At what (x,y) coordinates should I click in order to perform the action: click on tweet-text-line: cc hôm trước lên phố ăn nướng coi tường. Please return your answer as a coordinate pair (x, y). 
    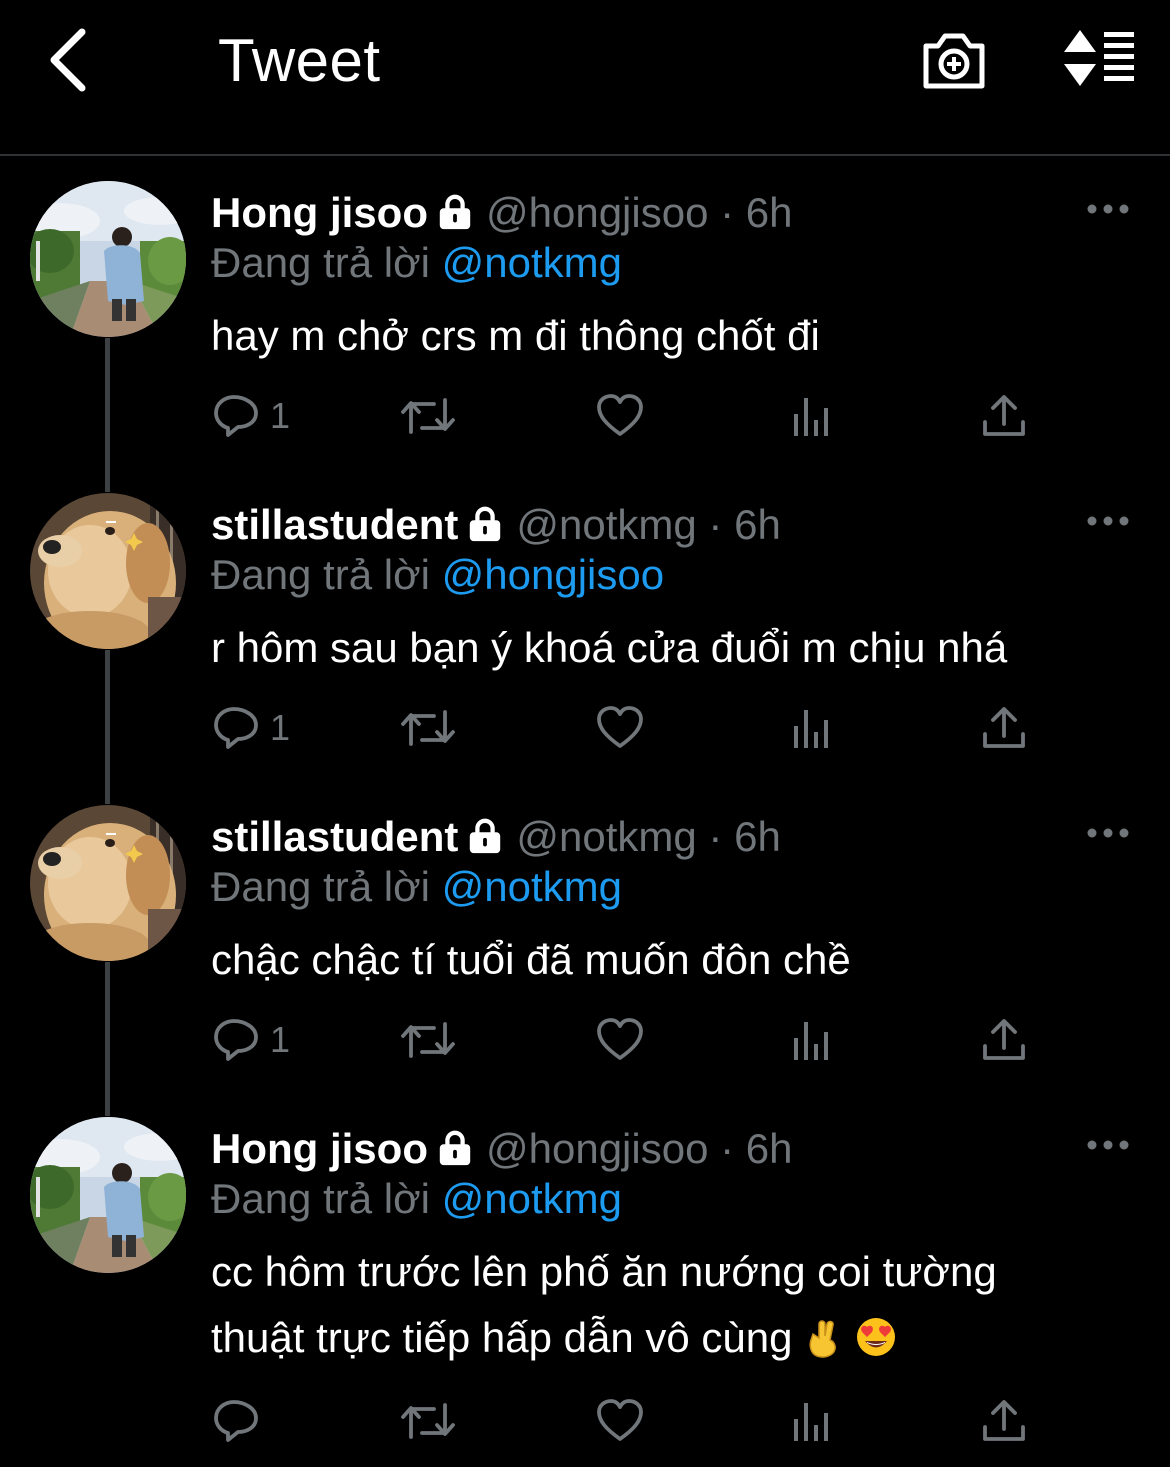
    Looking at the image, I should click on (604, 1271).